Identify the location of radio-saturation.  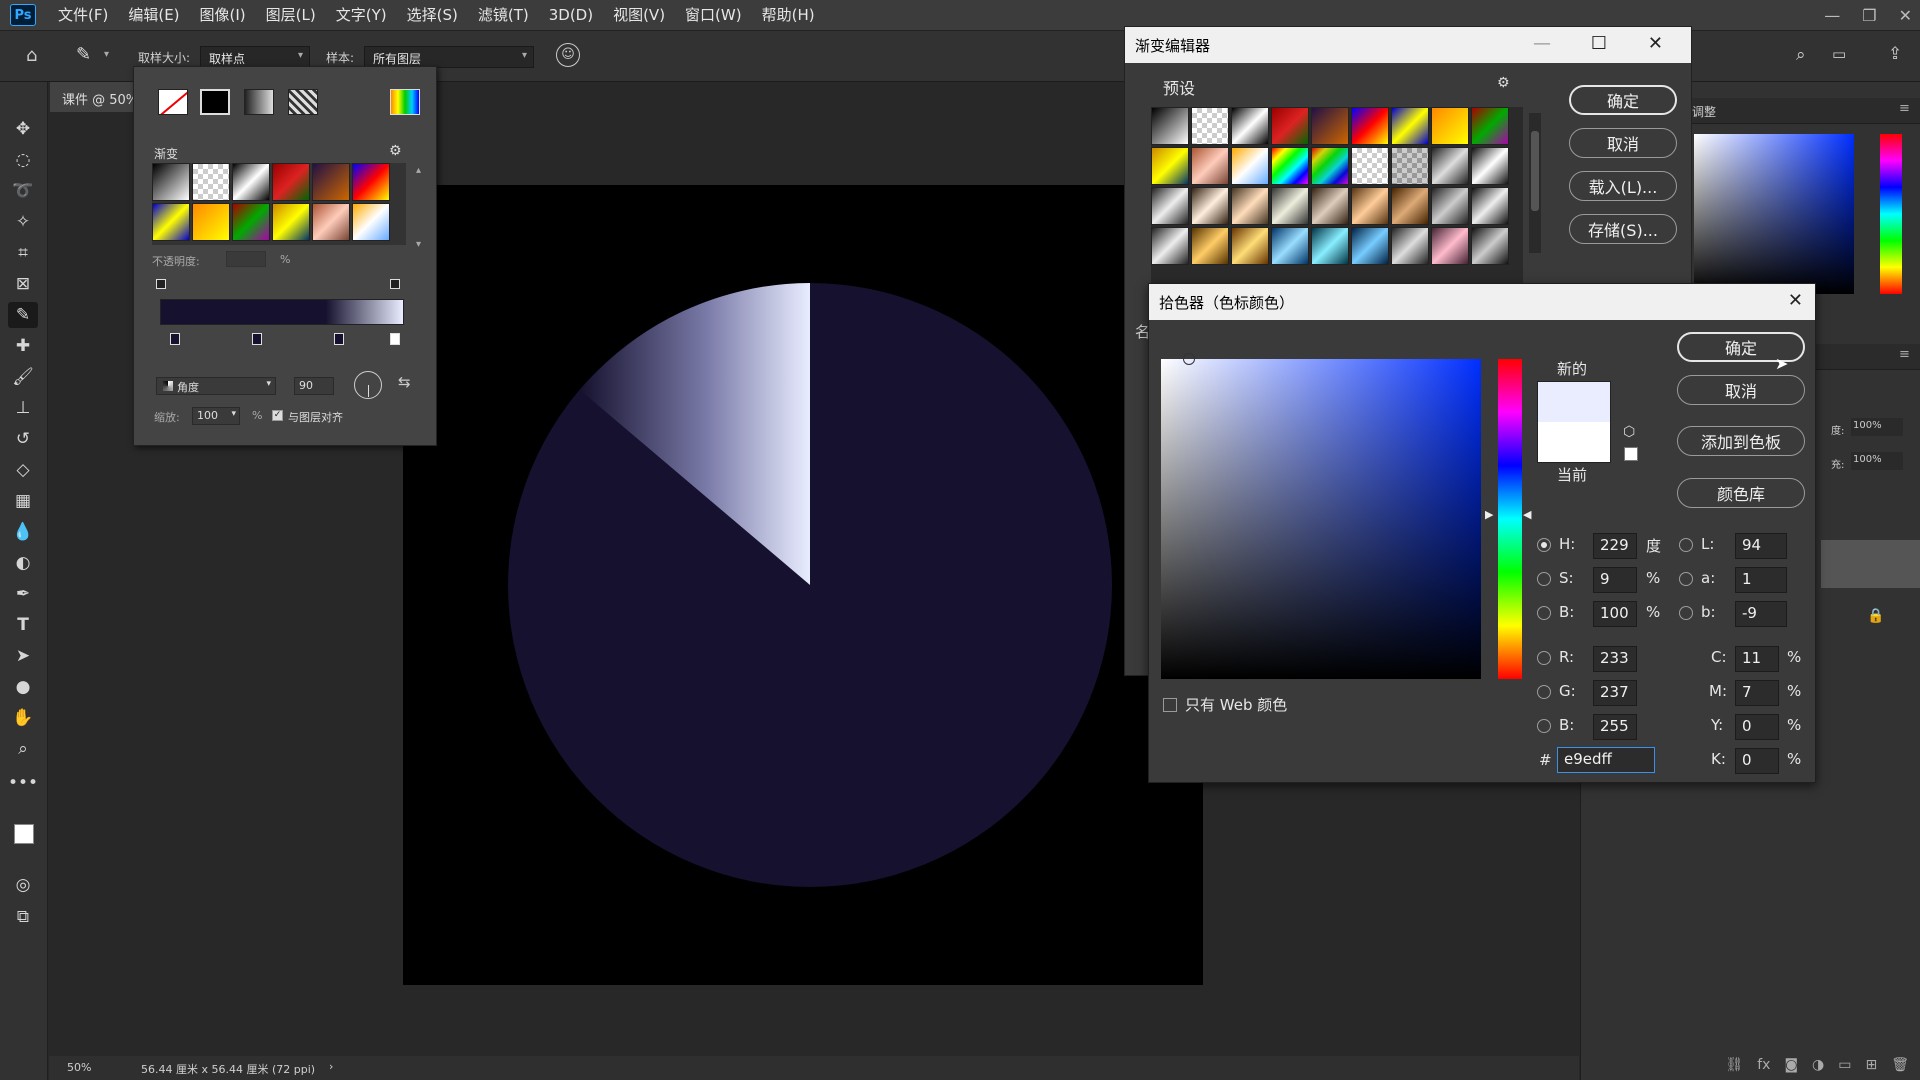
(1544, 579).